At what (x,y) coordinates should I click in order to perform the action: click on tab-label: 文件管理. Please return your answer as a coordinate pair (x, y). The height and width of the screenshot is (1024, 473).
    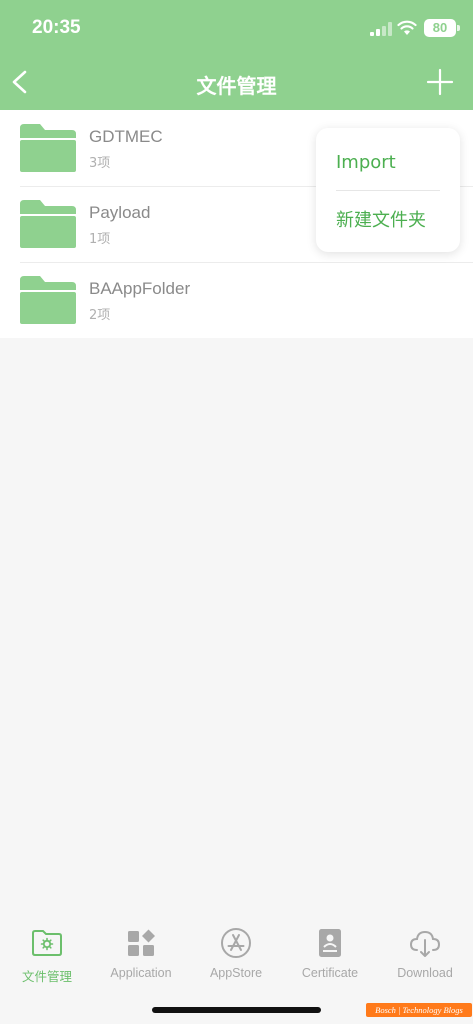
    Looking at the image, I should click on (46, 977).